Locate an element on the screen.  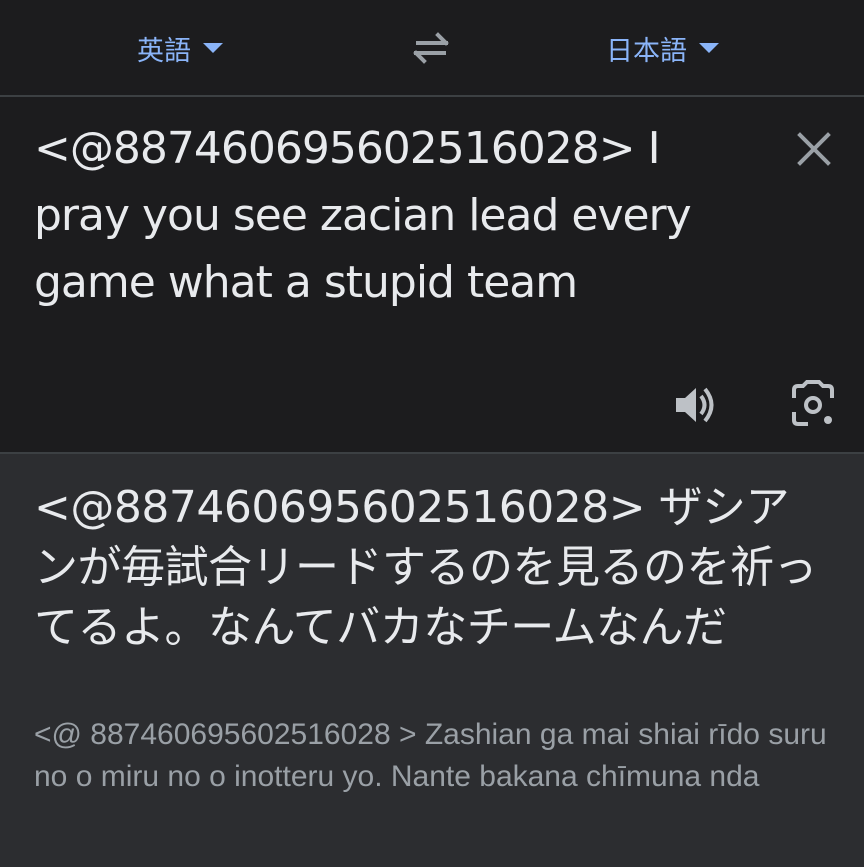
source-language-label: 英語 is located at coordinates (164, 51).